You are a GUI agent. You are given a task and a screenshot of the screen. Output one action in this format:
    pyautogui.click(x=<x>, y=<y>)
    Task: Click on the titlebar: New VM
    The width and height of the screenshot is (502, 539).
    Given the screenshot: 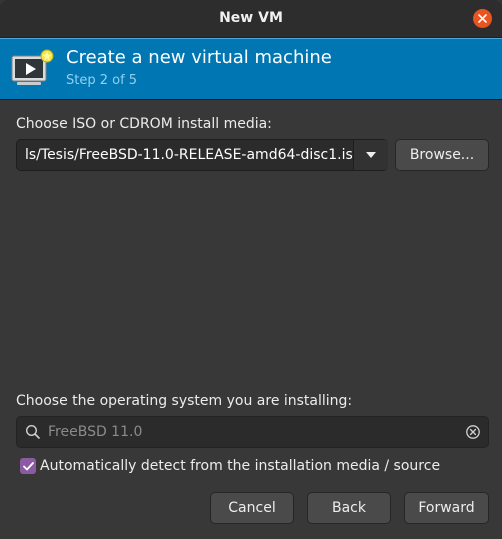 What is the action you would take?
    pyautogui.click(x=251, y=19)
    